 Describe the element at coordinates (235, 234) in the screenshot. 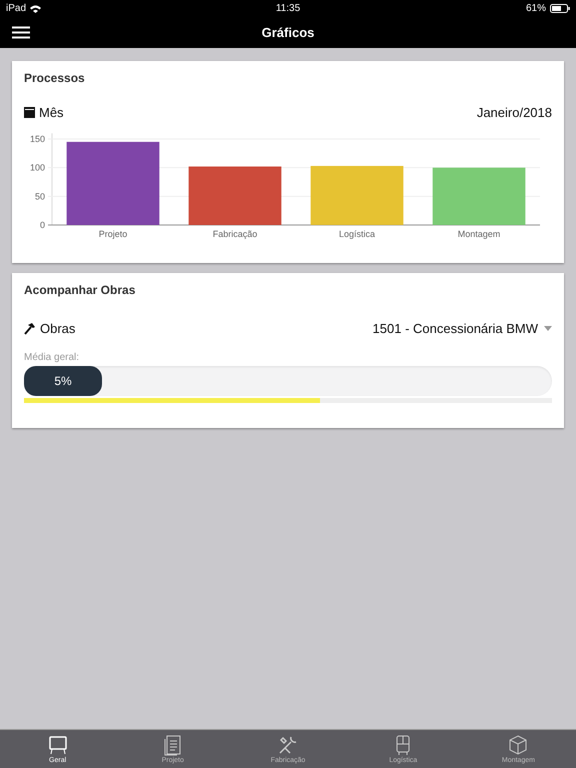

I see `category-label: Fabricação` at that location.